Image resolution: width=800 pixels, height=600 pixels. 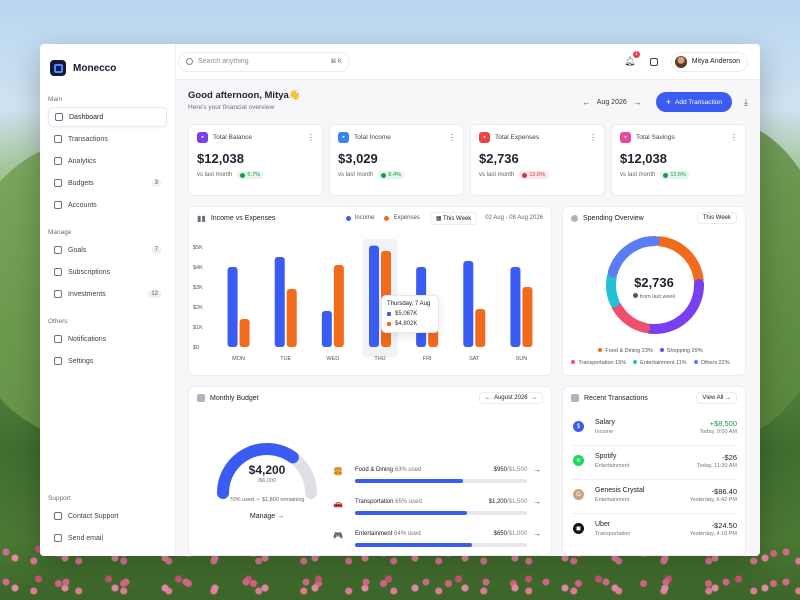 I want to click on transaction-category: Income, so click(x=604, y=432).